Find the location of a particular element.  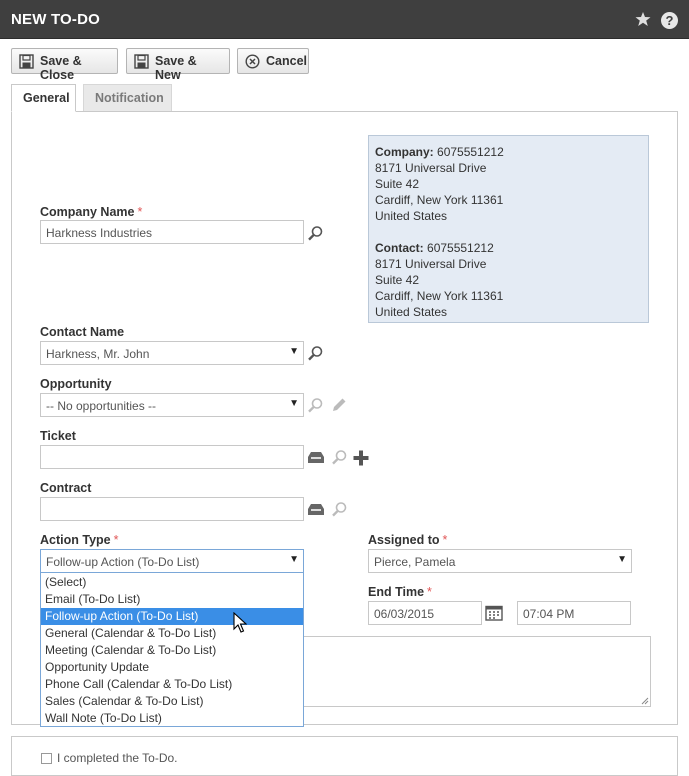

contract-input is located at coordinates (172, 509).